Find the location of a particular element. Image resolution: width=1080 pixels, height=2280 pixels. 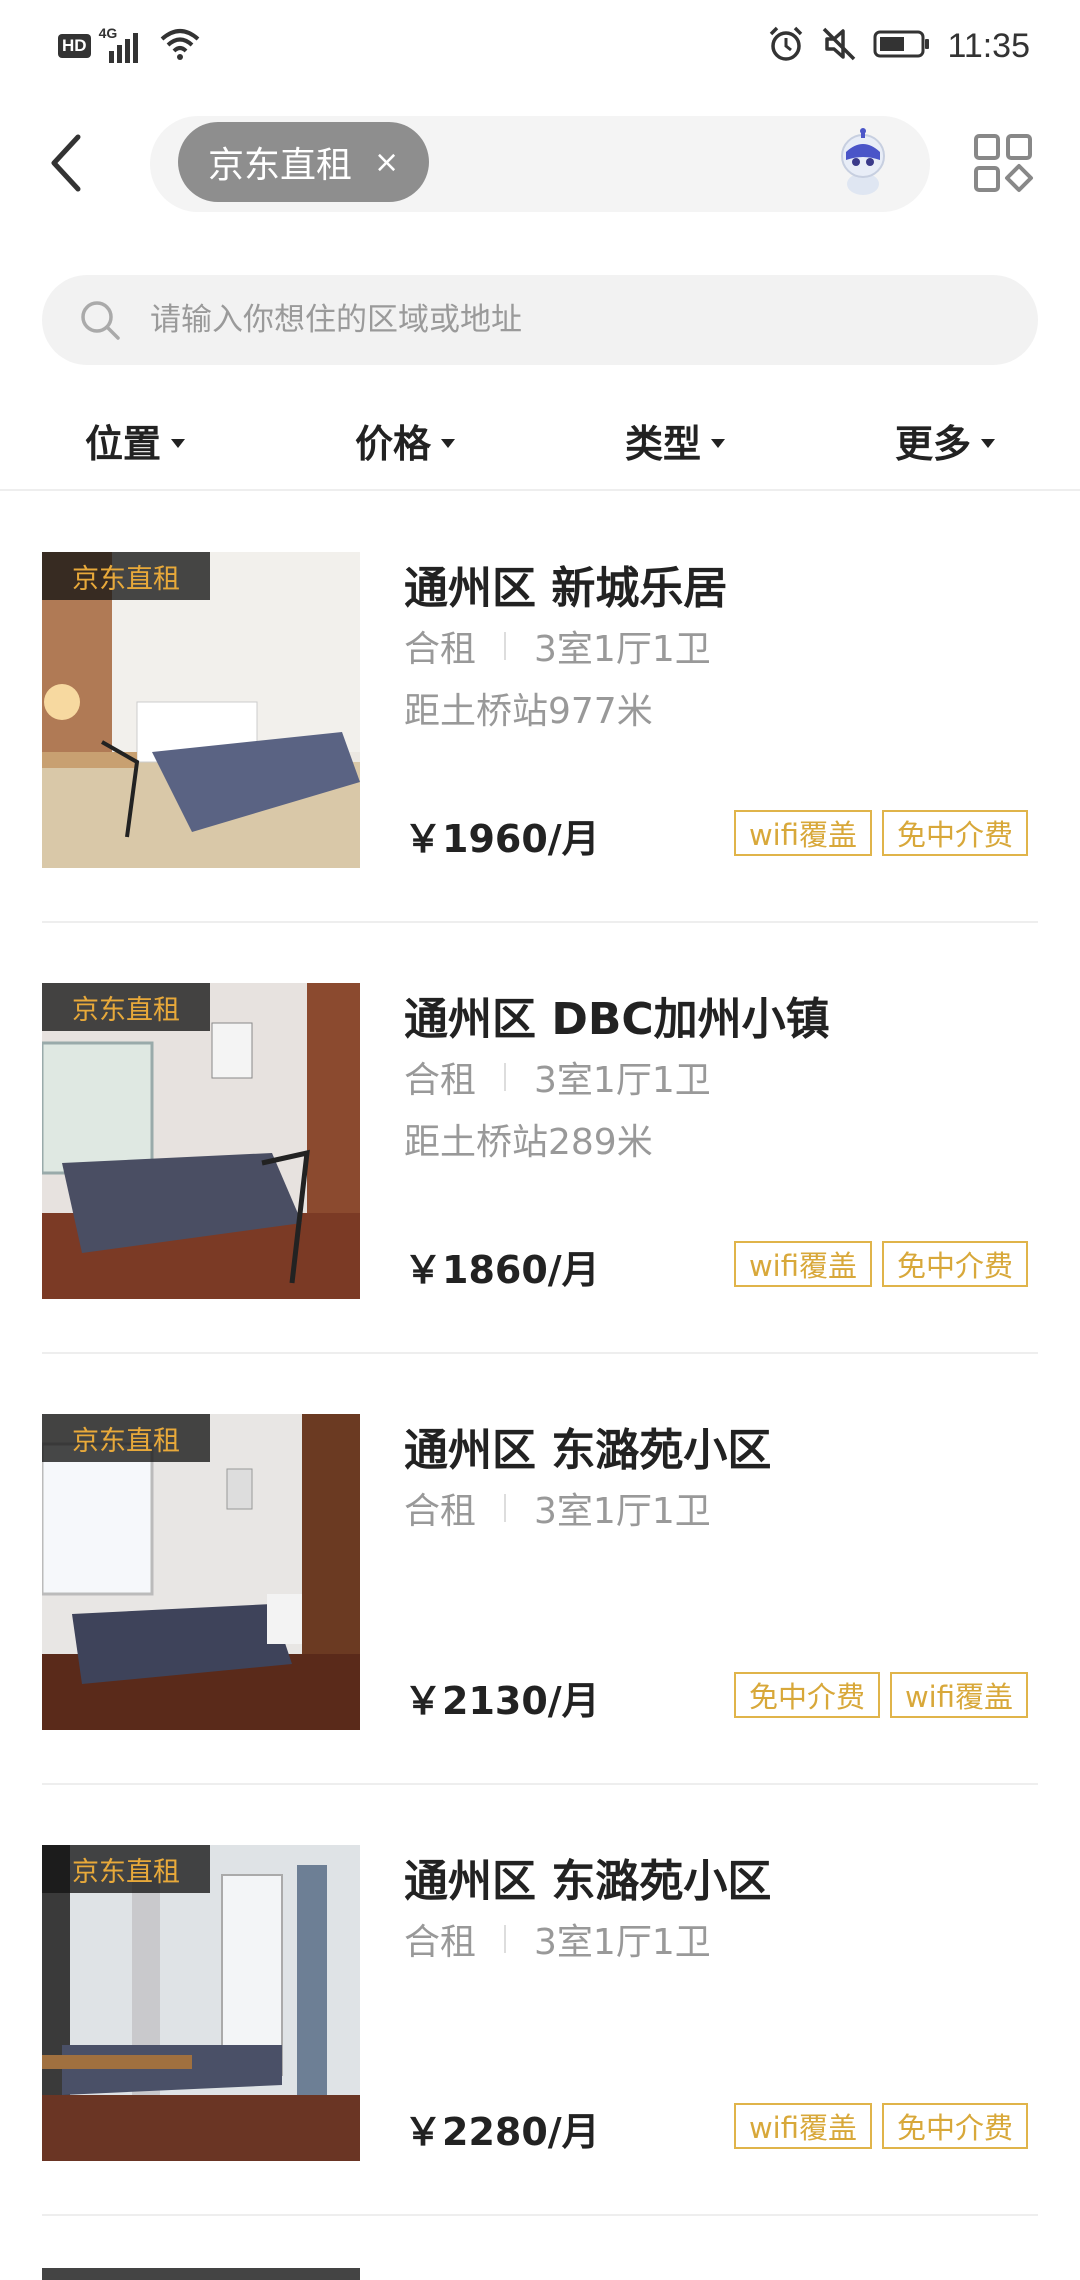

filter-price: 价格 is located at coordinates (405, 440).